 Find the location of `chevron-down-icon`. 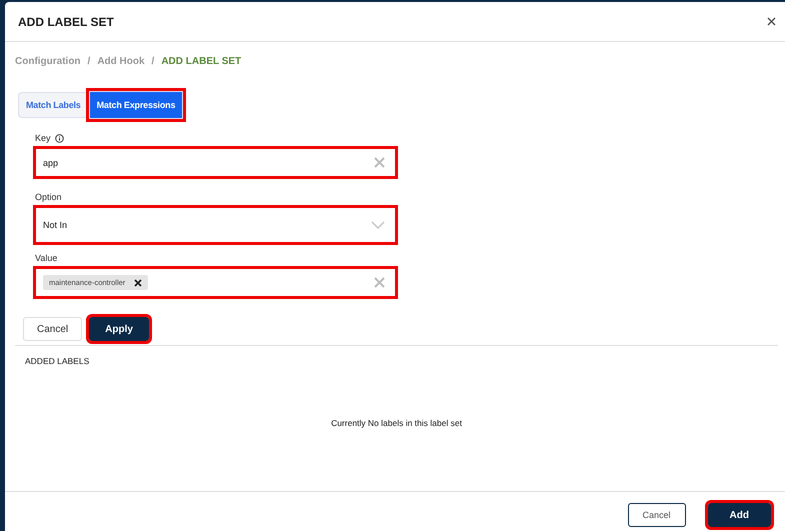

chevron-down-icon is located at coordinates (378, 225).